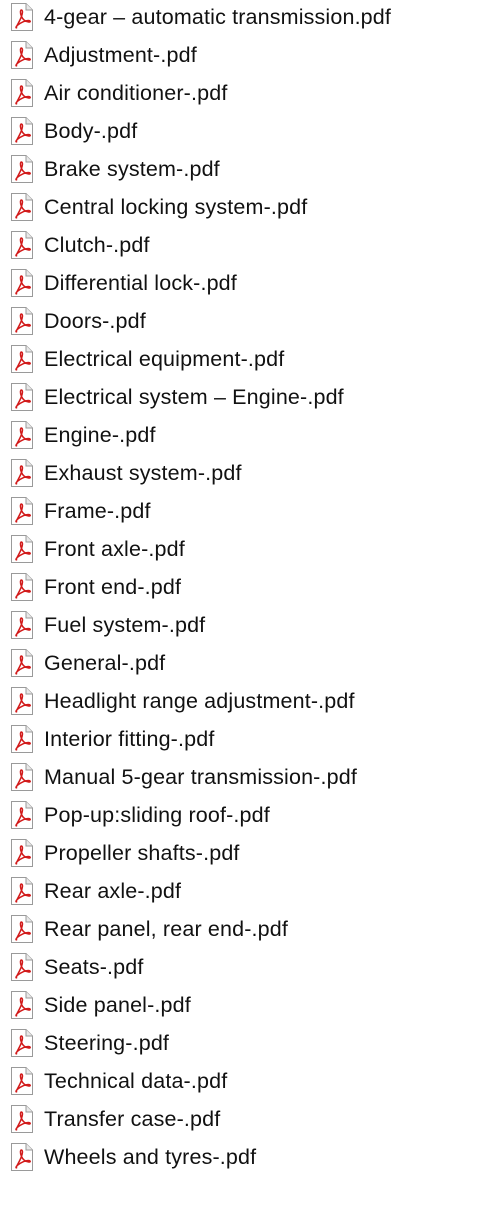 The height and width of the screenshot is (1206, 490). What do you see at coordinates (125, 625) in the screenshot?
I see `file-name-label: Fuel system-.pdf` at bounding box center [125, 625].